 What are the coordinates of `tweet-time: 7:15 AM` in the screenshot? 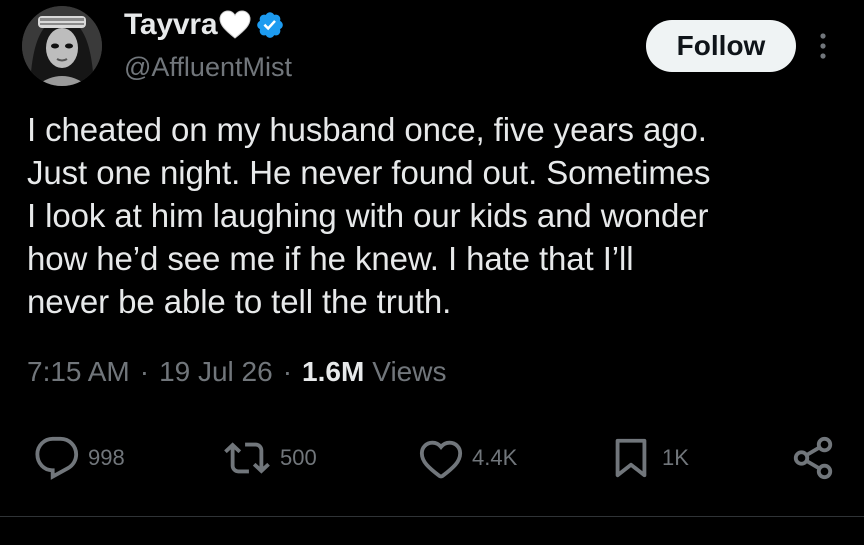 It's located at (78, 372).